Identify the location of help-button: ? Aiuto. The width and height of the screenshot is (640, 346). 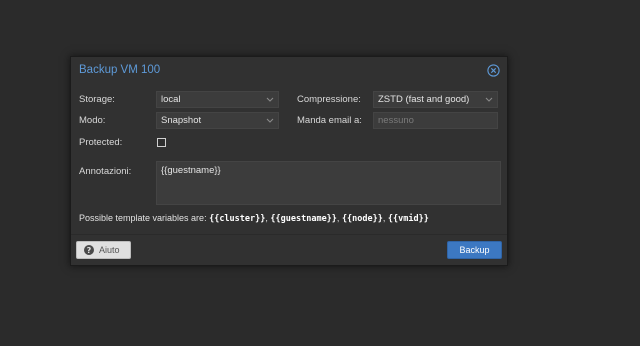
(103, 250).